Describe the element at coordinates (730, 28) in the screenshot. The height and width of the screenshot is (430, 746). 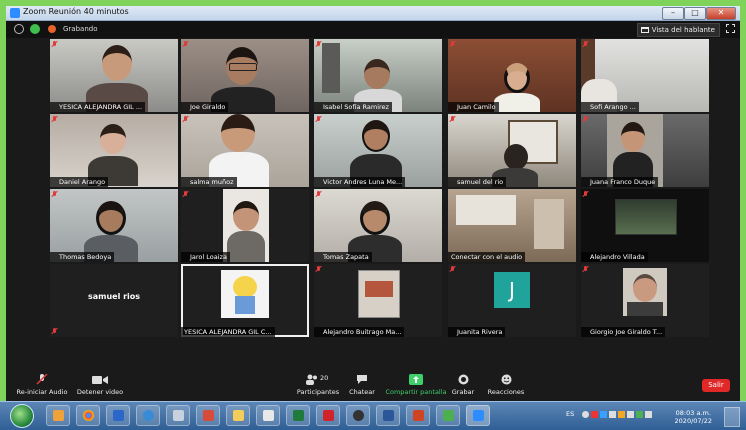
I see `fullscreen-icon` at that location.